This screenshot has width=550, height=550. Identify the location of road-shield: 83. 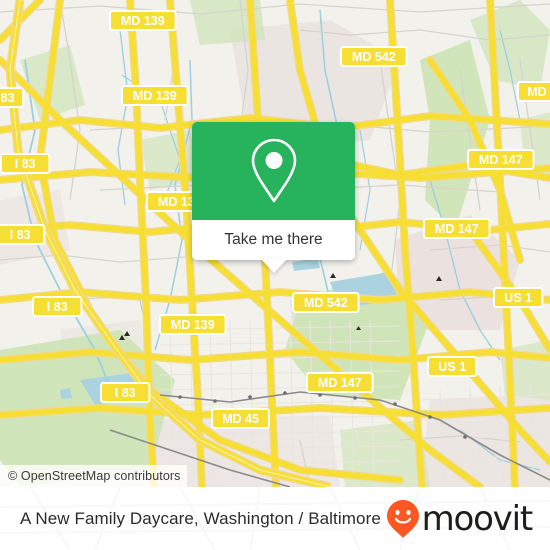
(12, 97).